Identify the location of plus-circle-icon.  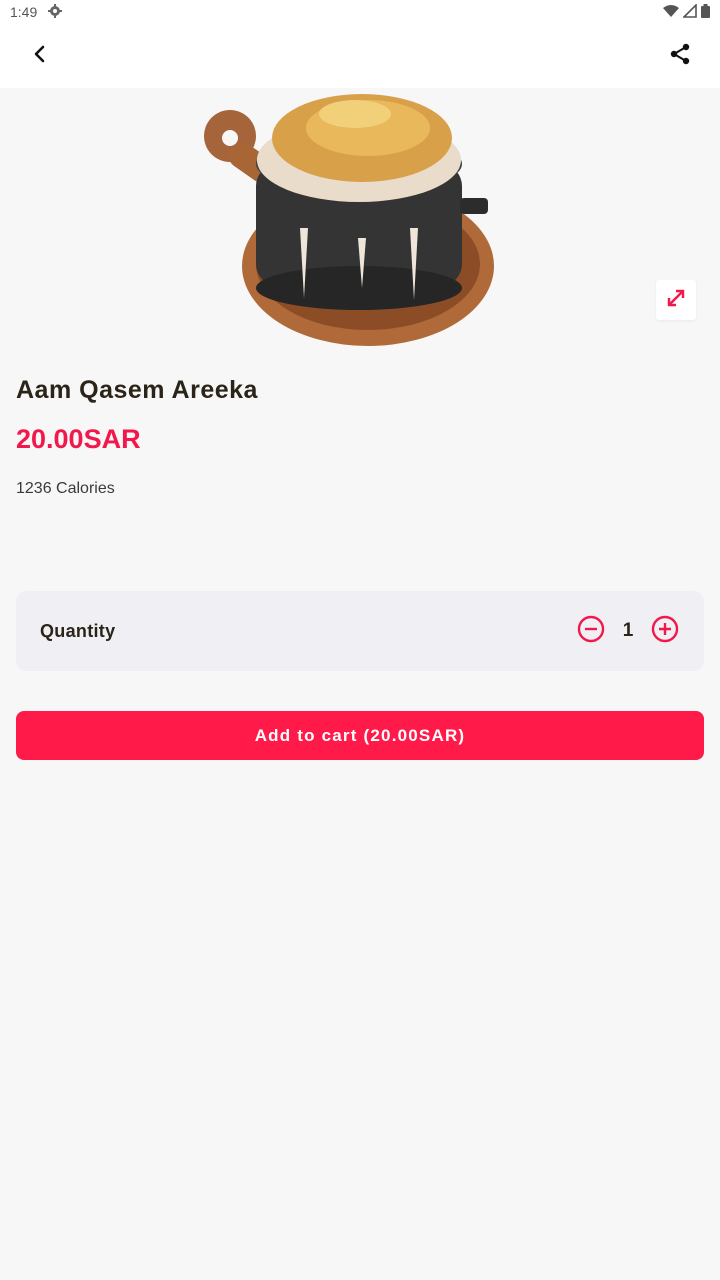
(665, 631).